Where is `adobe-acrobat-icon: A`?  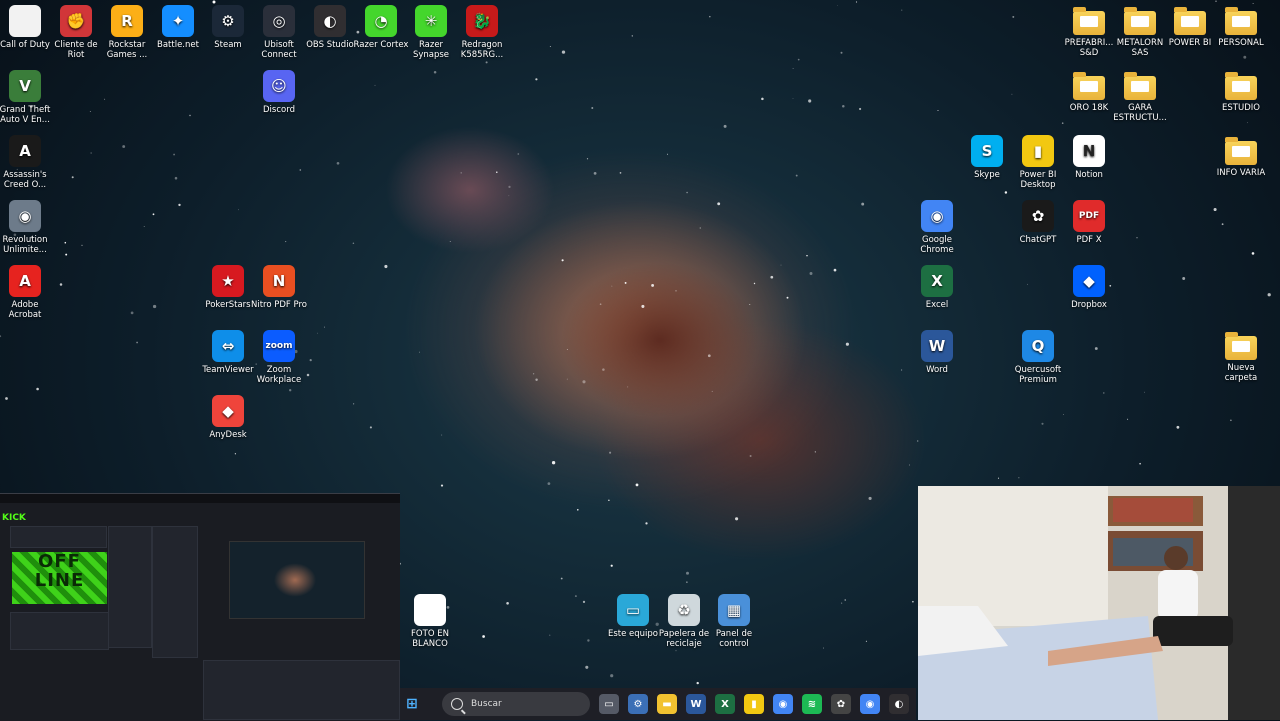
adobe-acrobat-icon: A is located at coordinates (25, 281).